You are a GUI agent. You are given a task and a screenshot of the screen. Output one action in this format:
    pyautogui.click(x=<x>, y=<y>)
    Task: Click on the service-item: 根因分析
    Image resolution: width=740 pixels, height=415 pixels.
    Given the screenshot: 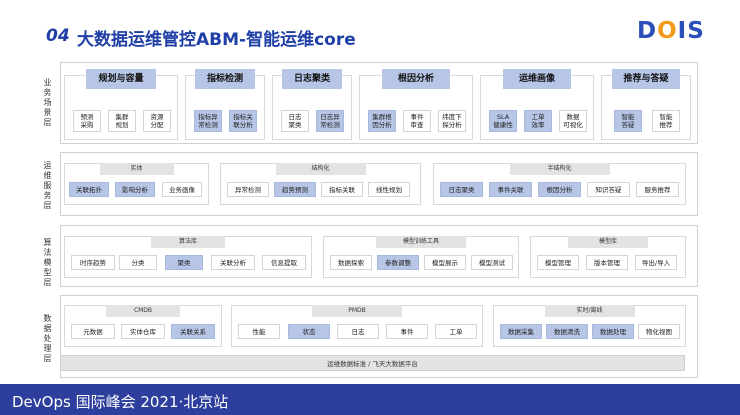 What is the action you would take?
    pyautogui.click(x=559, y=189)
    